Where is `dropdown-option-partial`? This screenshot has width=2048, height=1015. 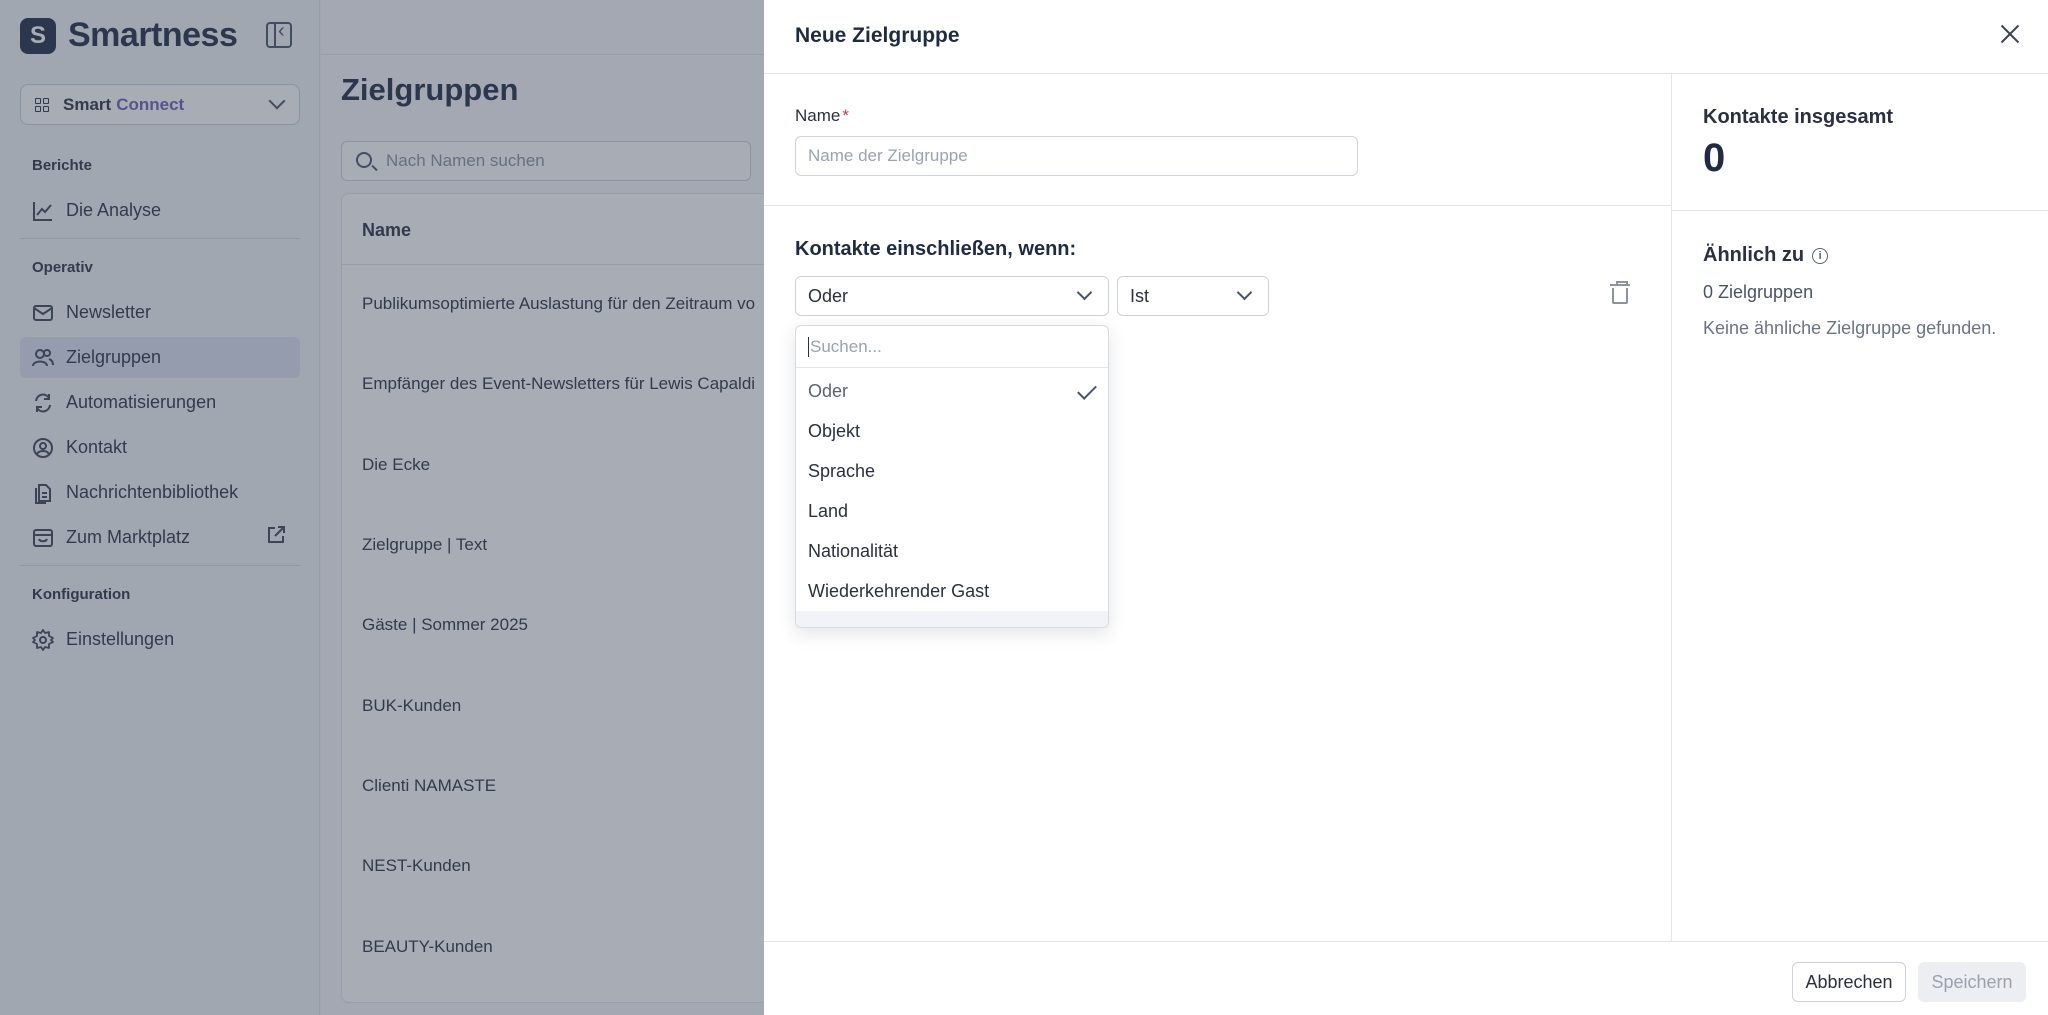
dropdown-option-partial is located at coordinates (952, 619).